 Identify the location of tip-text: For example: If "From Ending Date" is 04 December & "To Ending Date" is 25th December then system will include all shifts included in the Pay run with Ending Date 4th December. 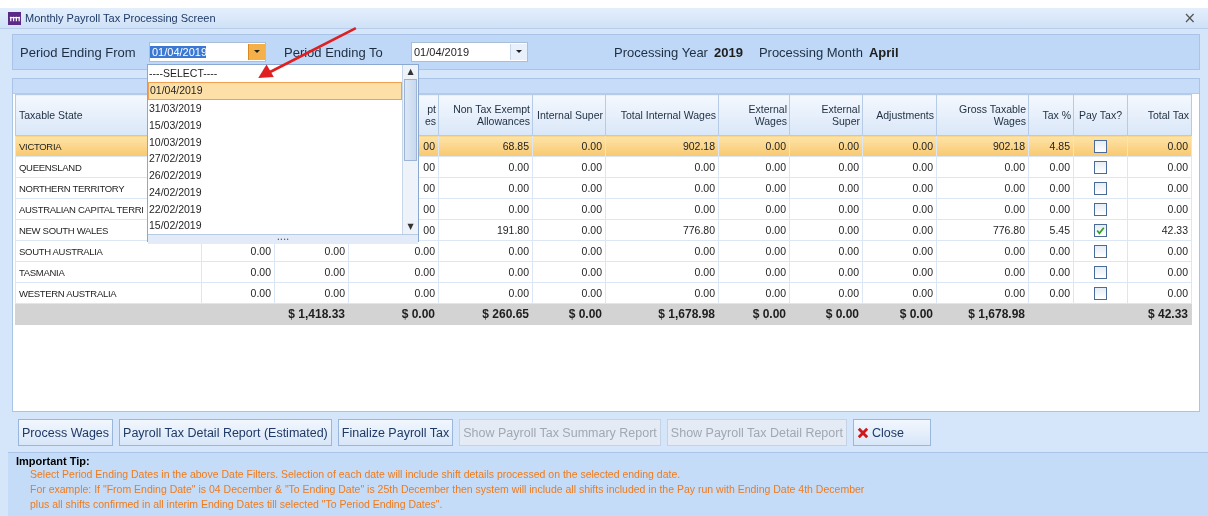
(447, 489).